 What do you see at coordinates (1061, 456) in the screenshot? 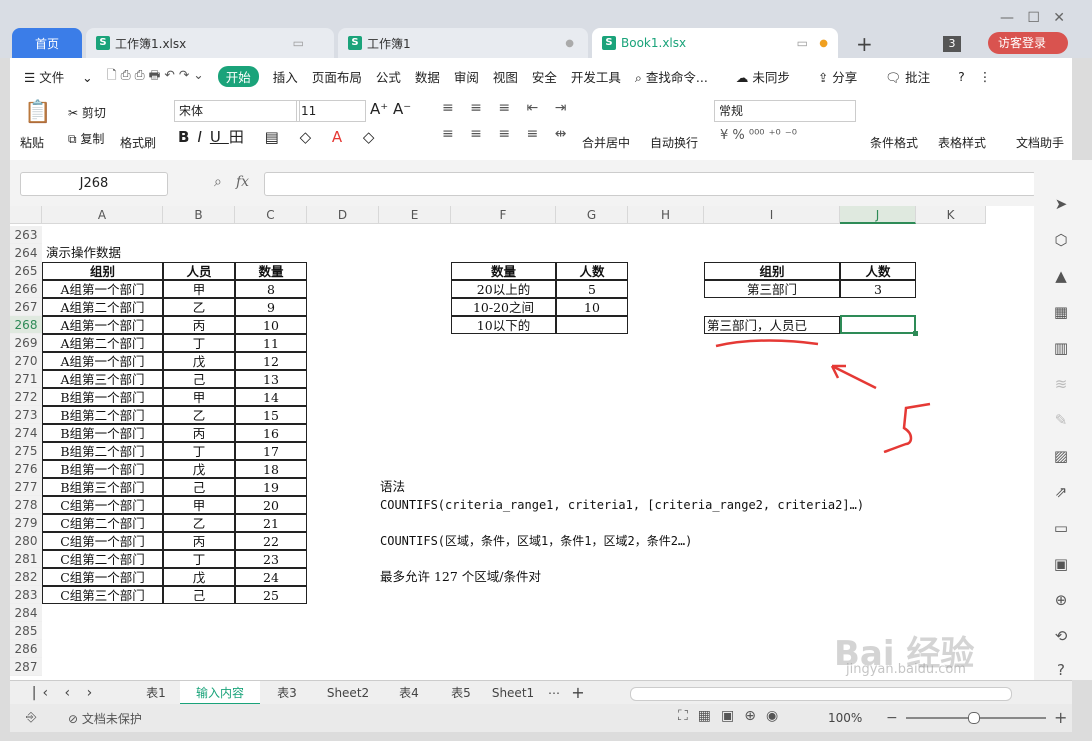
I see `image-gallery-icon: ▨` at bounding box center [1061, 456].